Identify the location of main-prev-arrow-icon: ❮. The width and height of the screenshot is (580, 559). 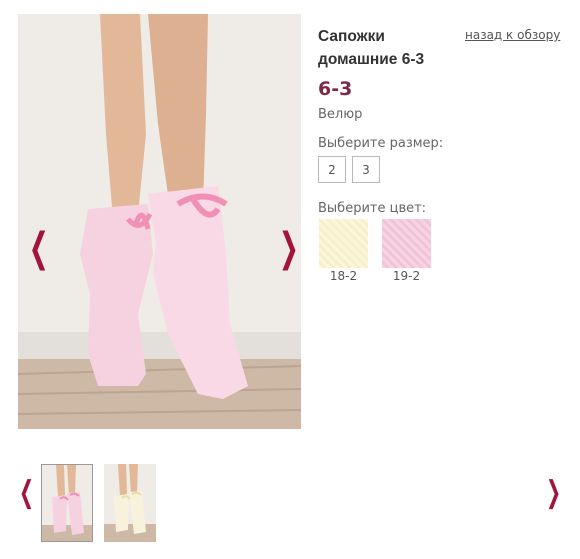
(39, 248).